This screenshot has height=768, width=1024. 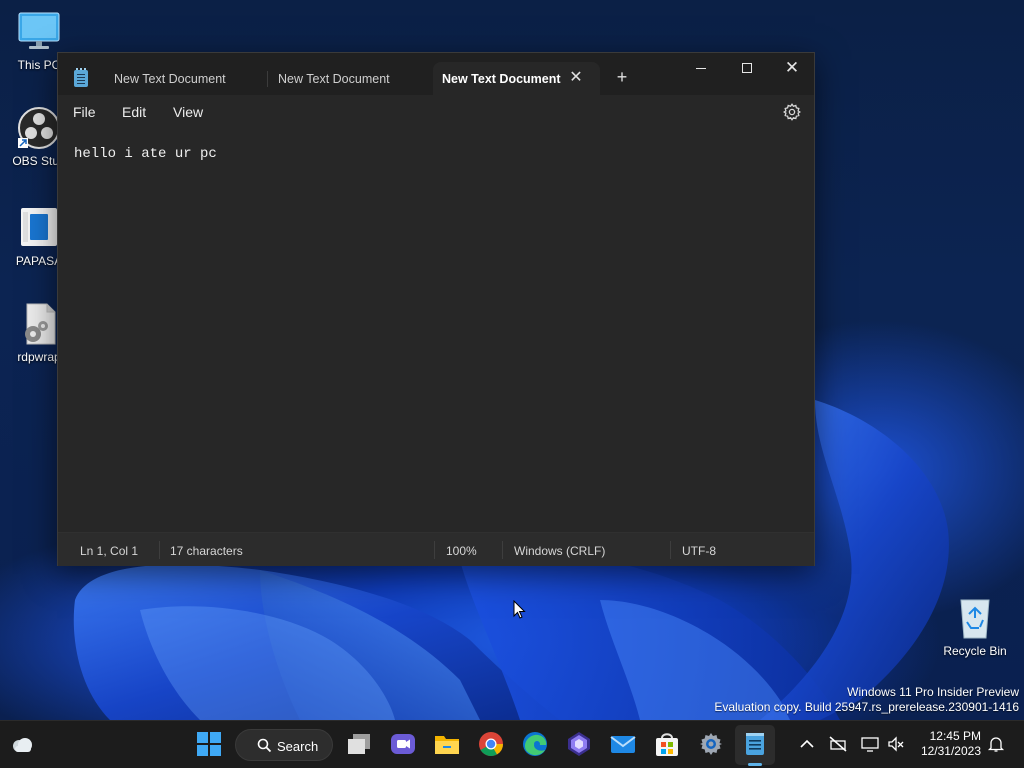 What do you see at coordinates (622, 77) in the screenshot?
I see `new-tab-plus-icon: +` at bounding box center [622, 77].